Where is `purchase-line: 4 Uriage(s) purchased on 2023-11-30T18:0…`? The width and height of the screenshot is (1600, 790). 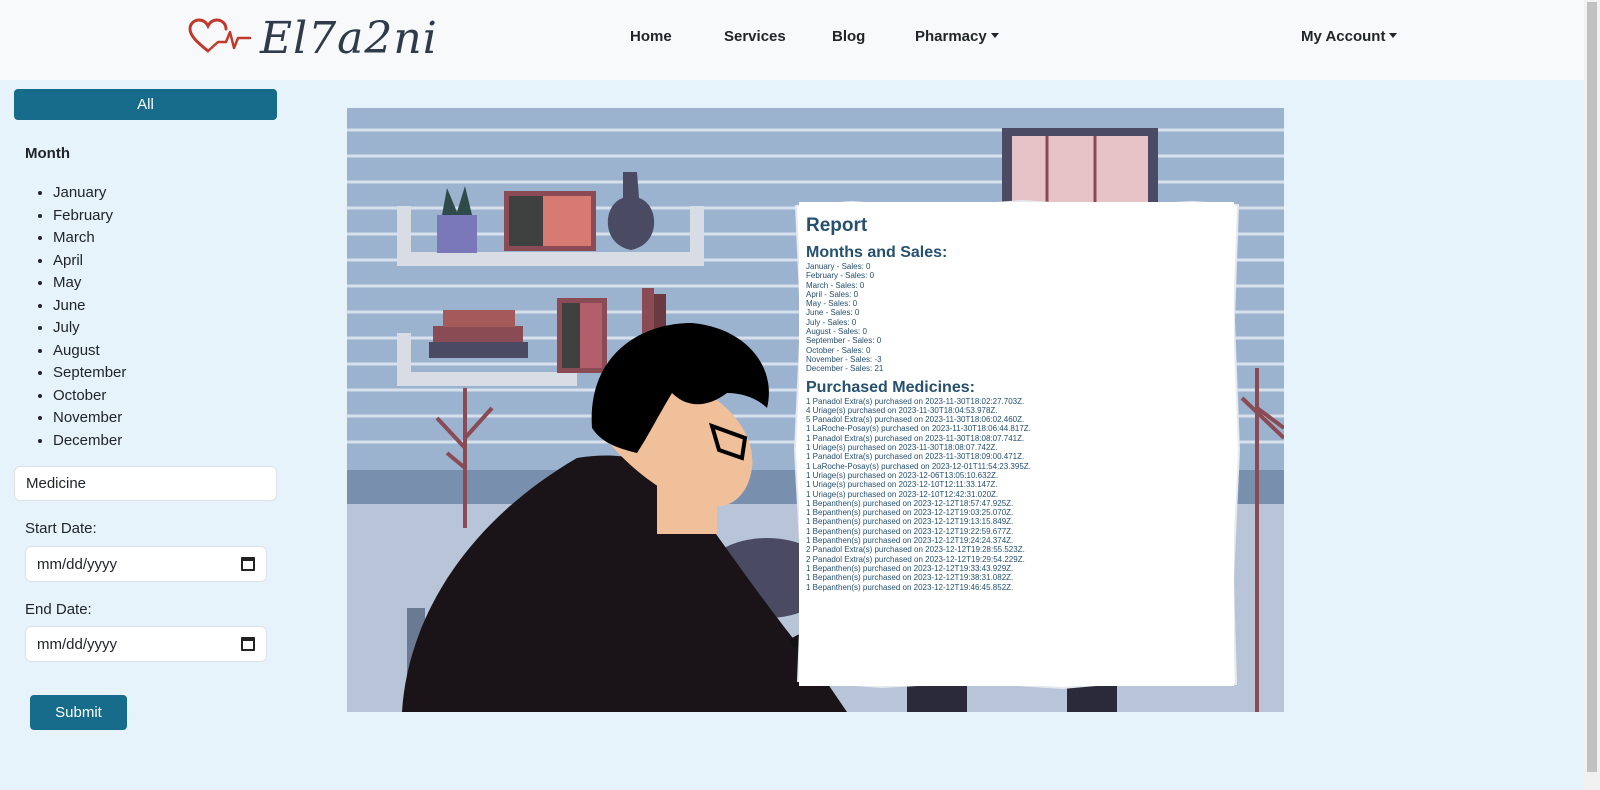
purchase-line: 4 Uriage(s) purchased on 2023-11-30T18:0… is located at coordinates (902, 410).